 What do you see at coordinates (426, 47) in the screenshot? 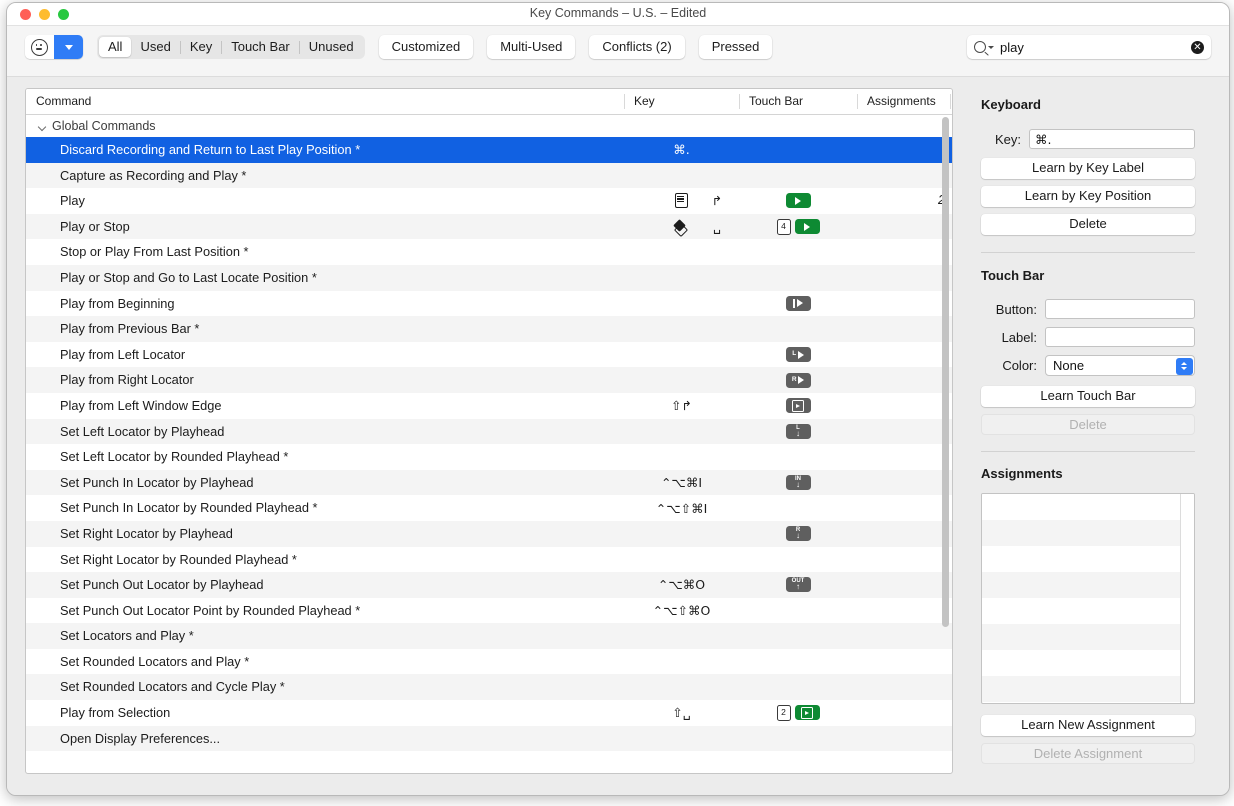
I see `customized-button: Customized` at bounding box center [426, 47].